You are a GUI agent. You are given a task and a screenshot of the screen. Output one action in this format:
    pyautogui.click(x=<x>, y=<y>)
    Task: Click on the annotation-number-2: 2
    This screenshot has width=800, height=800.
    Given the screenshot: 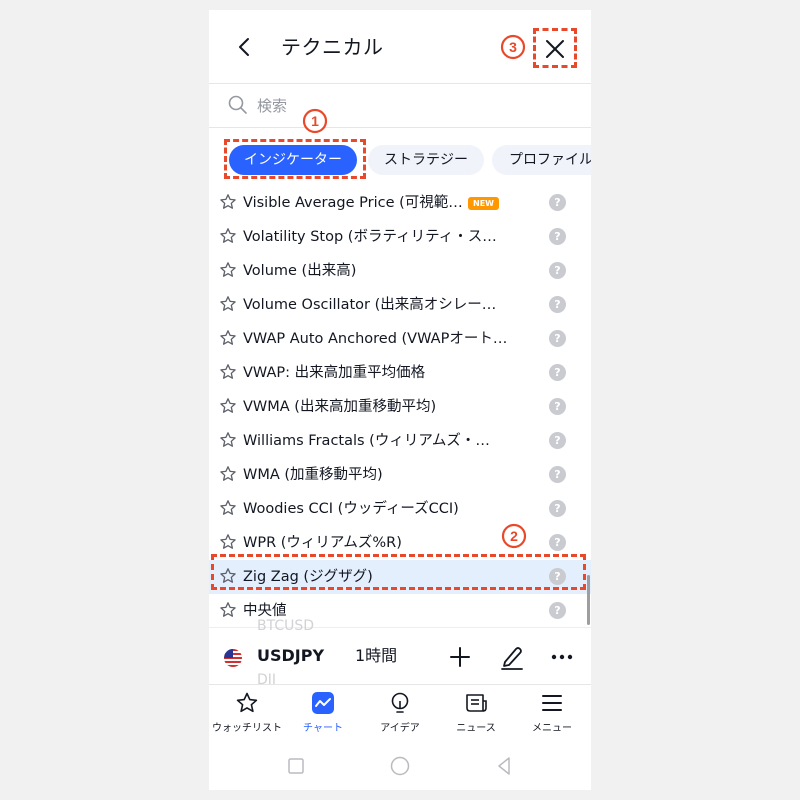 What is the action you would take?
    pyautogui.click(x=514, y=536)
    